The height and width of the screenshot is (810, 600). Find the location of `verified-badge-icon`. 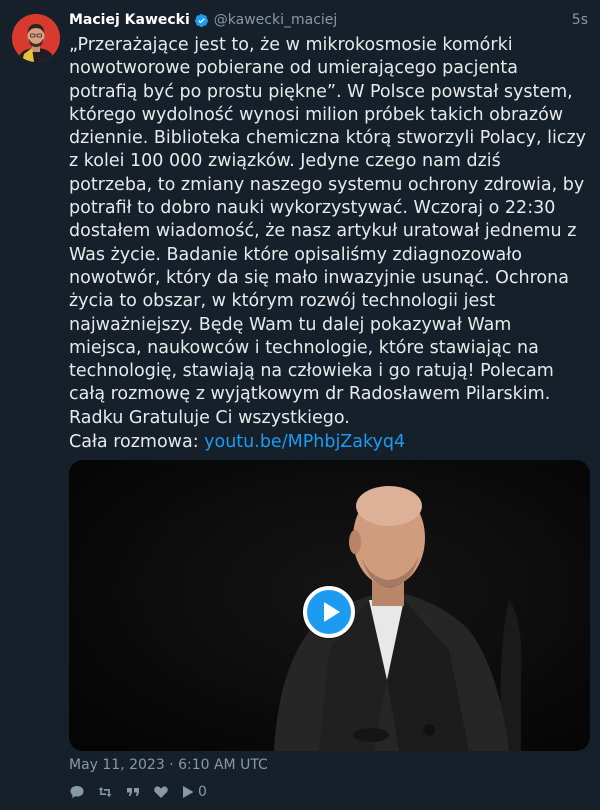

verified-badge-icon is located at coordinates (201, 20).